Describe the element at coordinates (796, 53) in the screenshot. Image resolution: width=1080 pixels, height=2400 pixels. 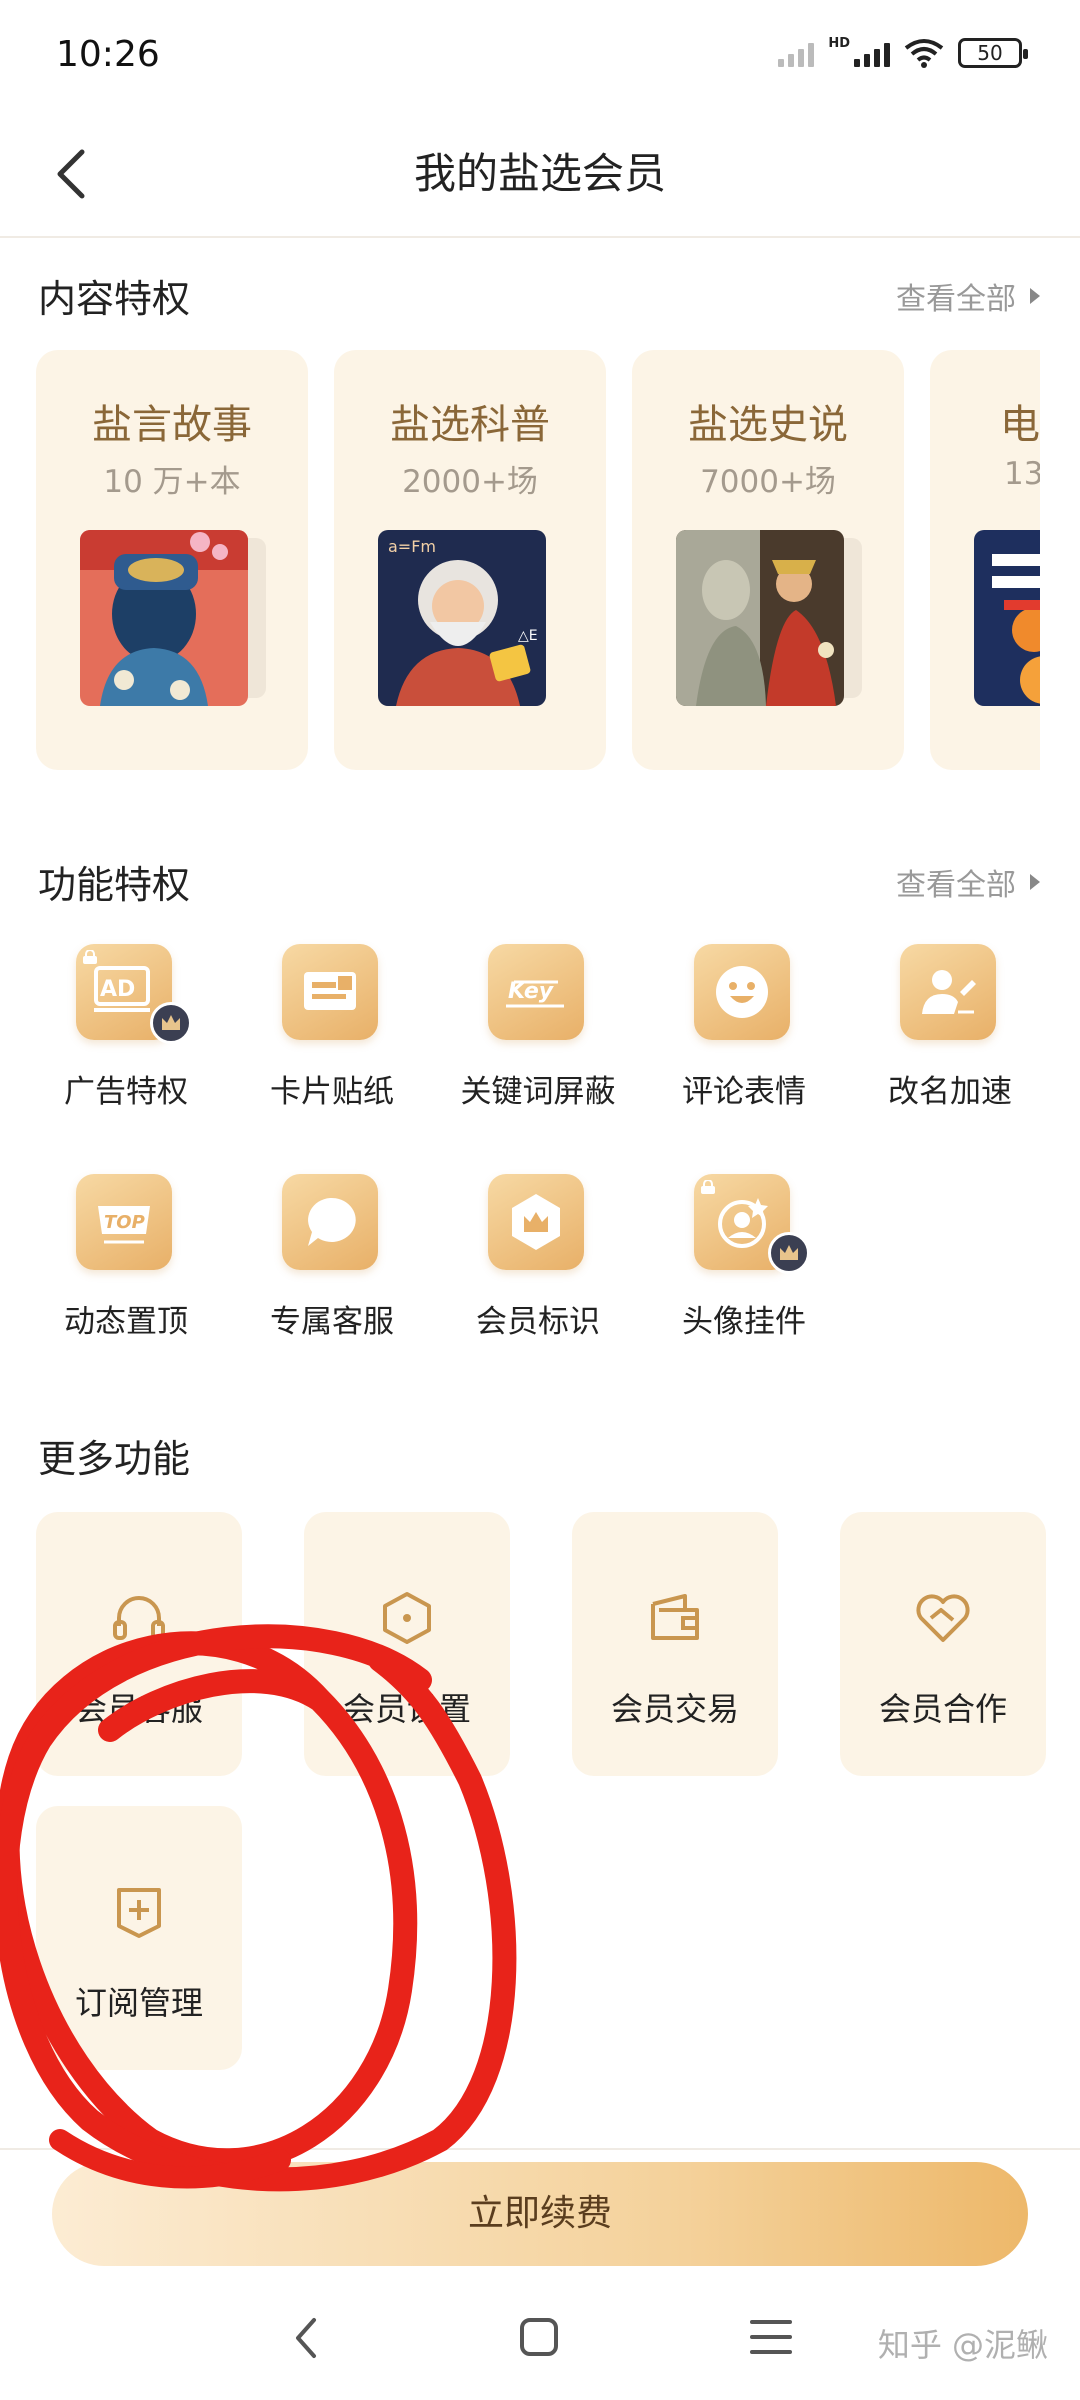
I see `signal-icon-sim1` at that location.